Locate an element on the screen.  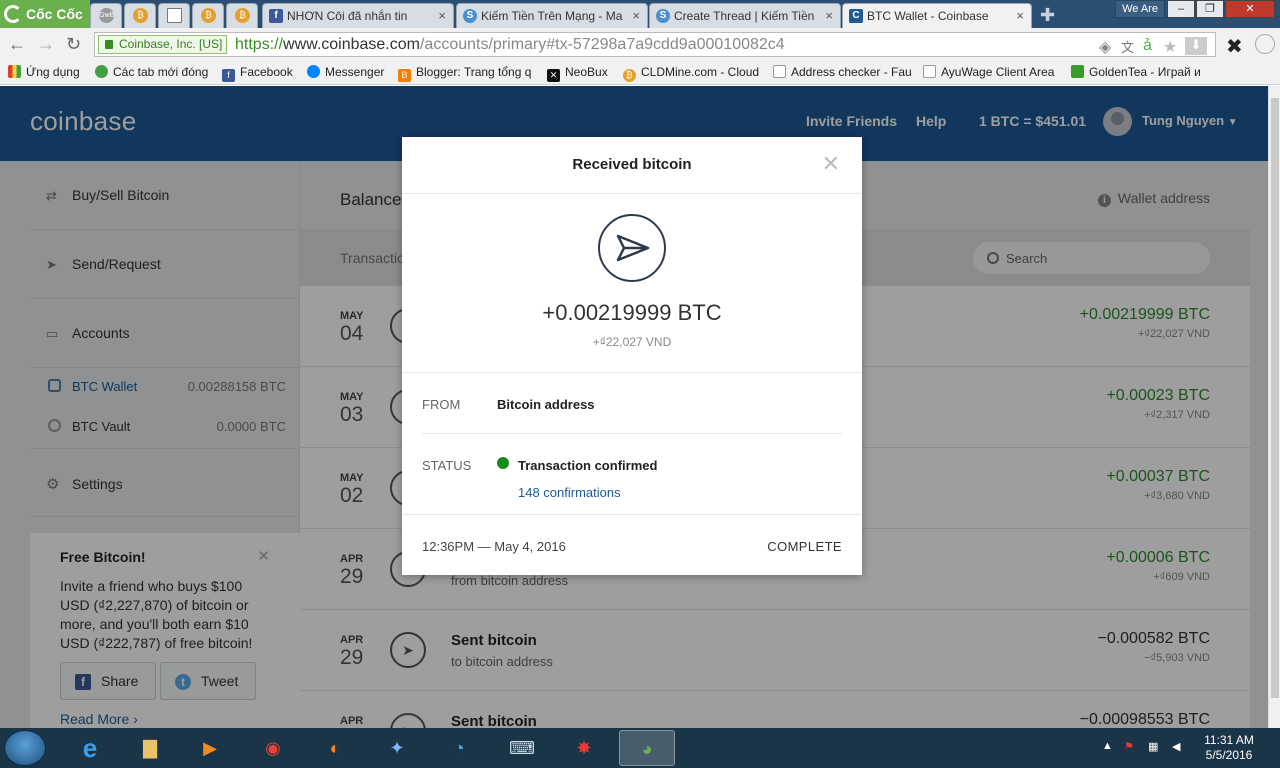
download-icon: ⬇ is located at coordinates (1196, 46).